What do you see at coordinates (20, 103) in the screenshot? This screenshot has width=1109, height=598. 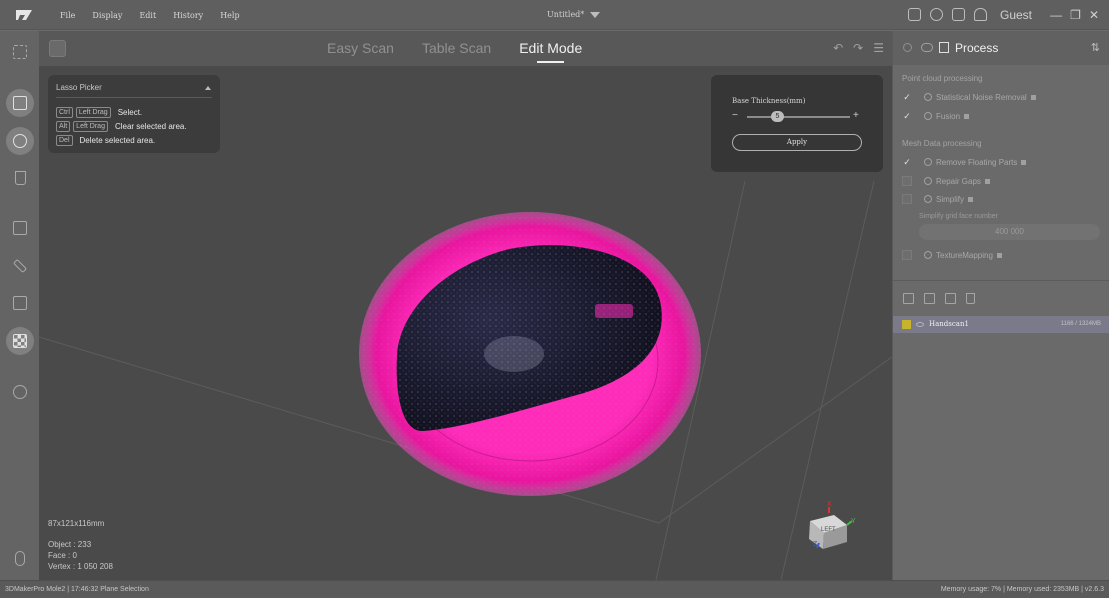 I see `lasso-select-button` at bounding box center [20, 103].